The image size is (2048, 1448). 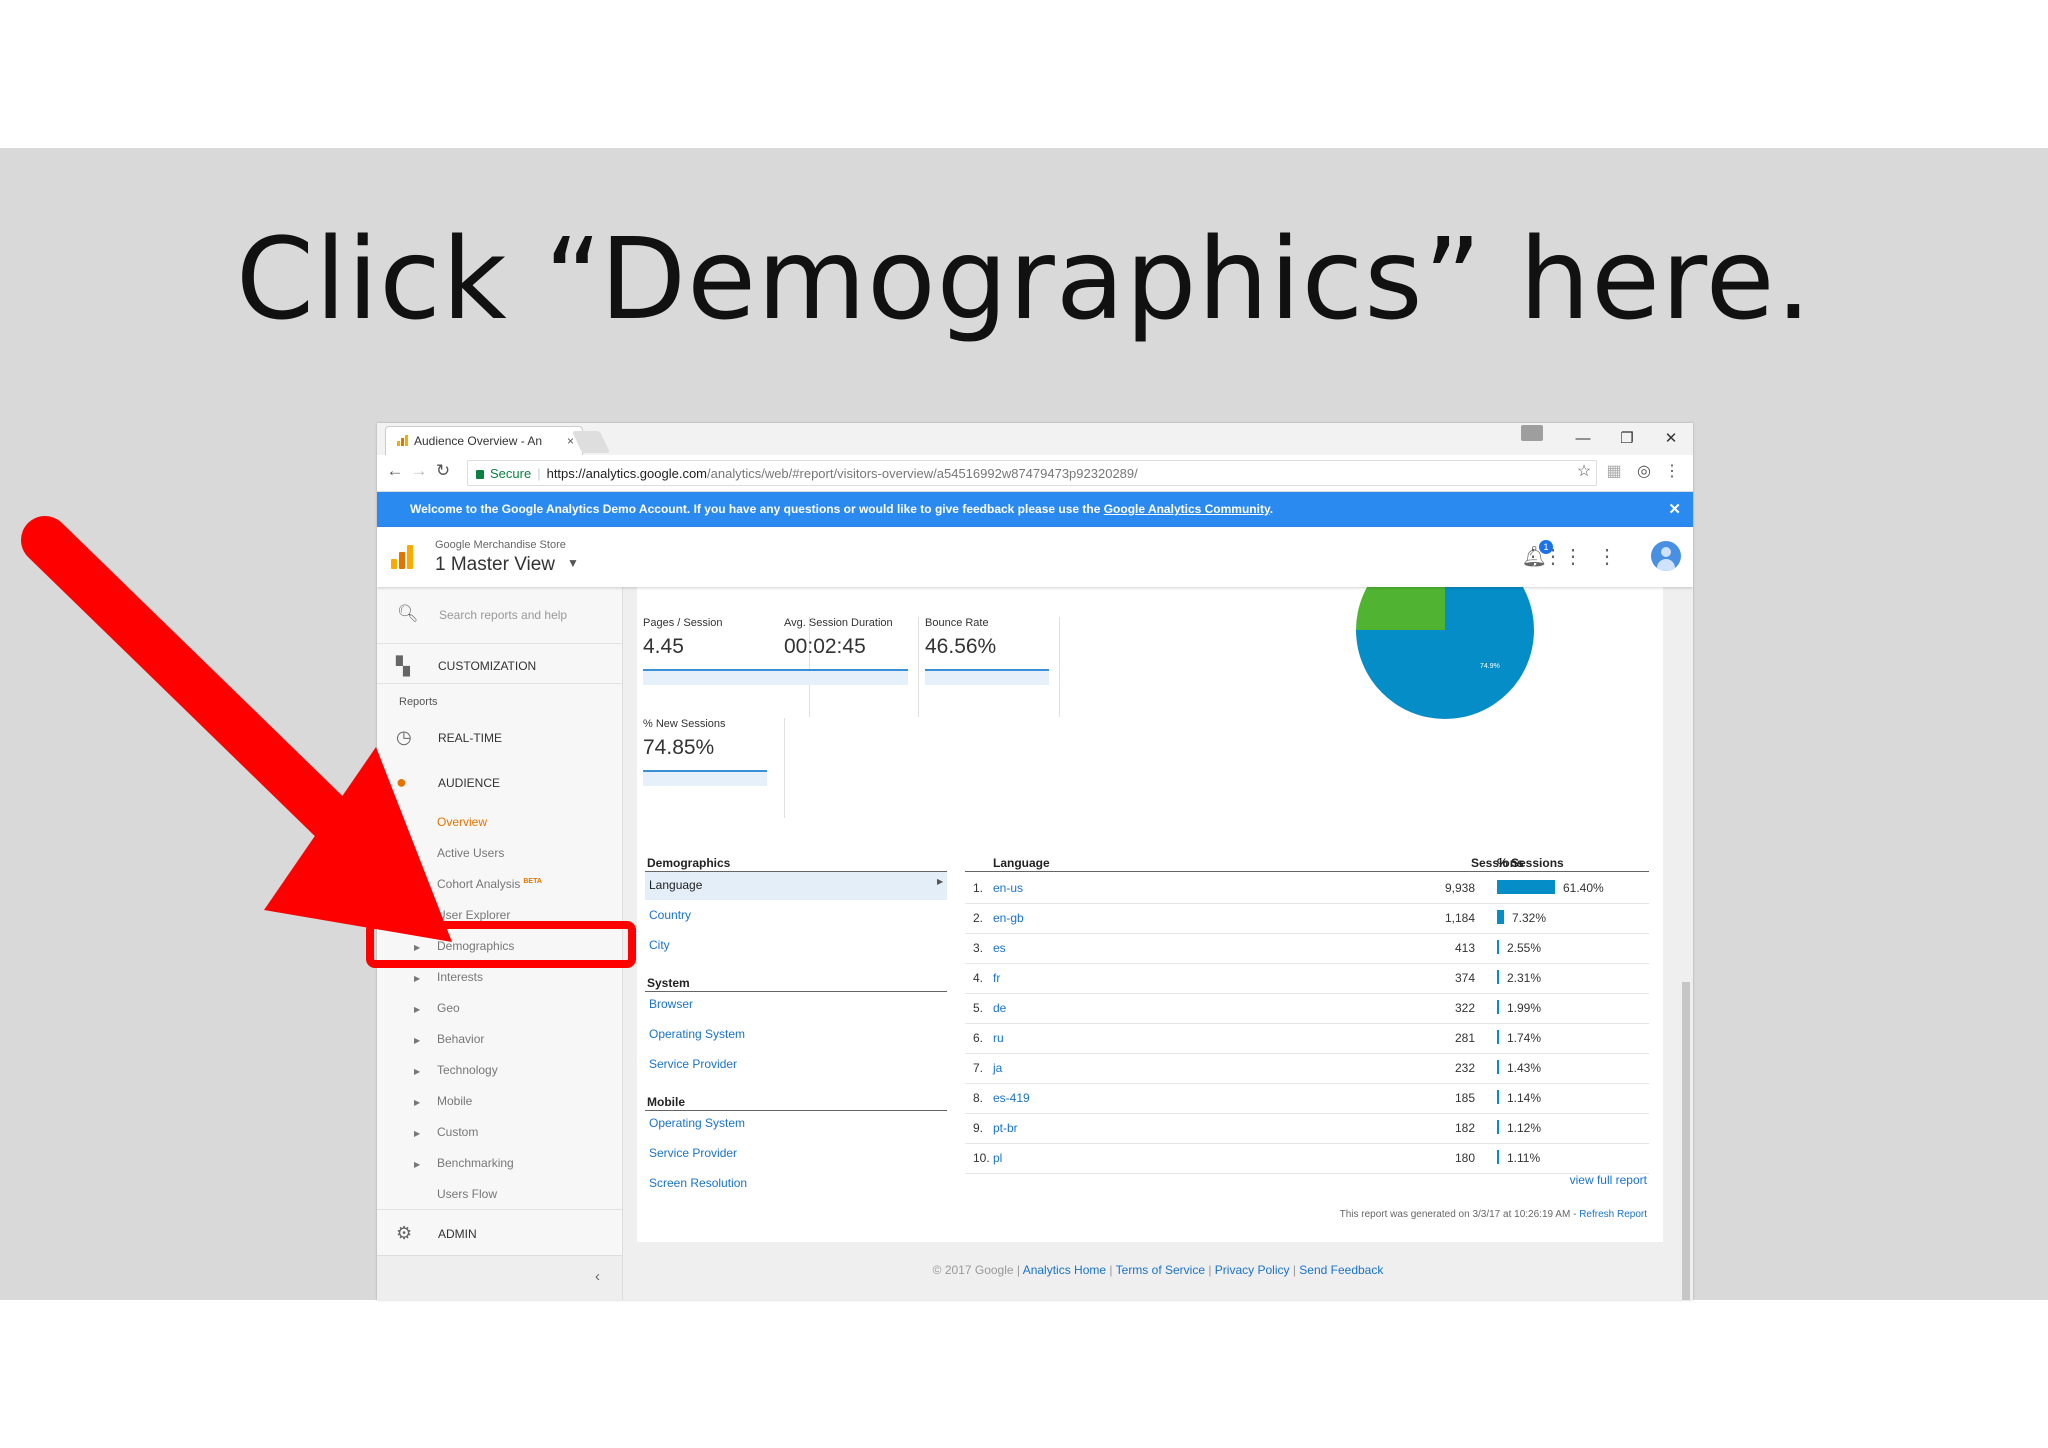 I want to click on view-selector: 1 Master View ▼, so click(x=507, y=565).